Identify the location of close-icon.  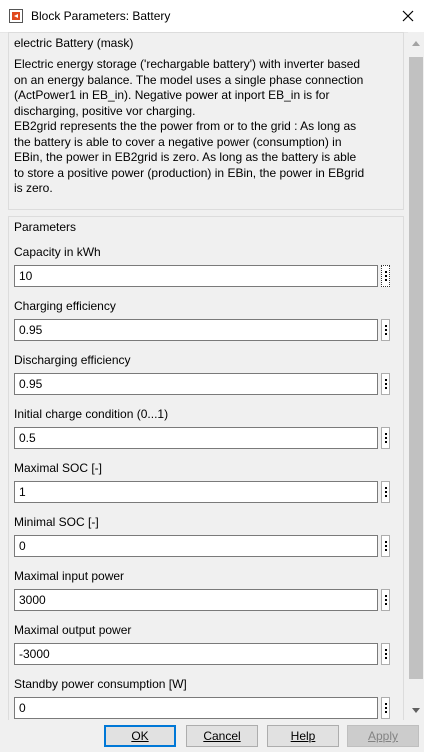
(408, 16).